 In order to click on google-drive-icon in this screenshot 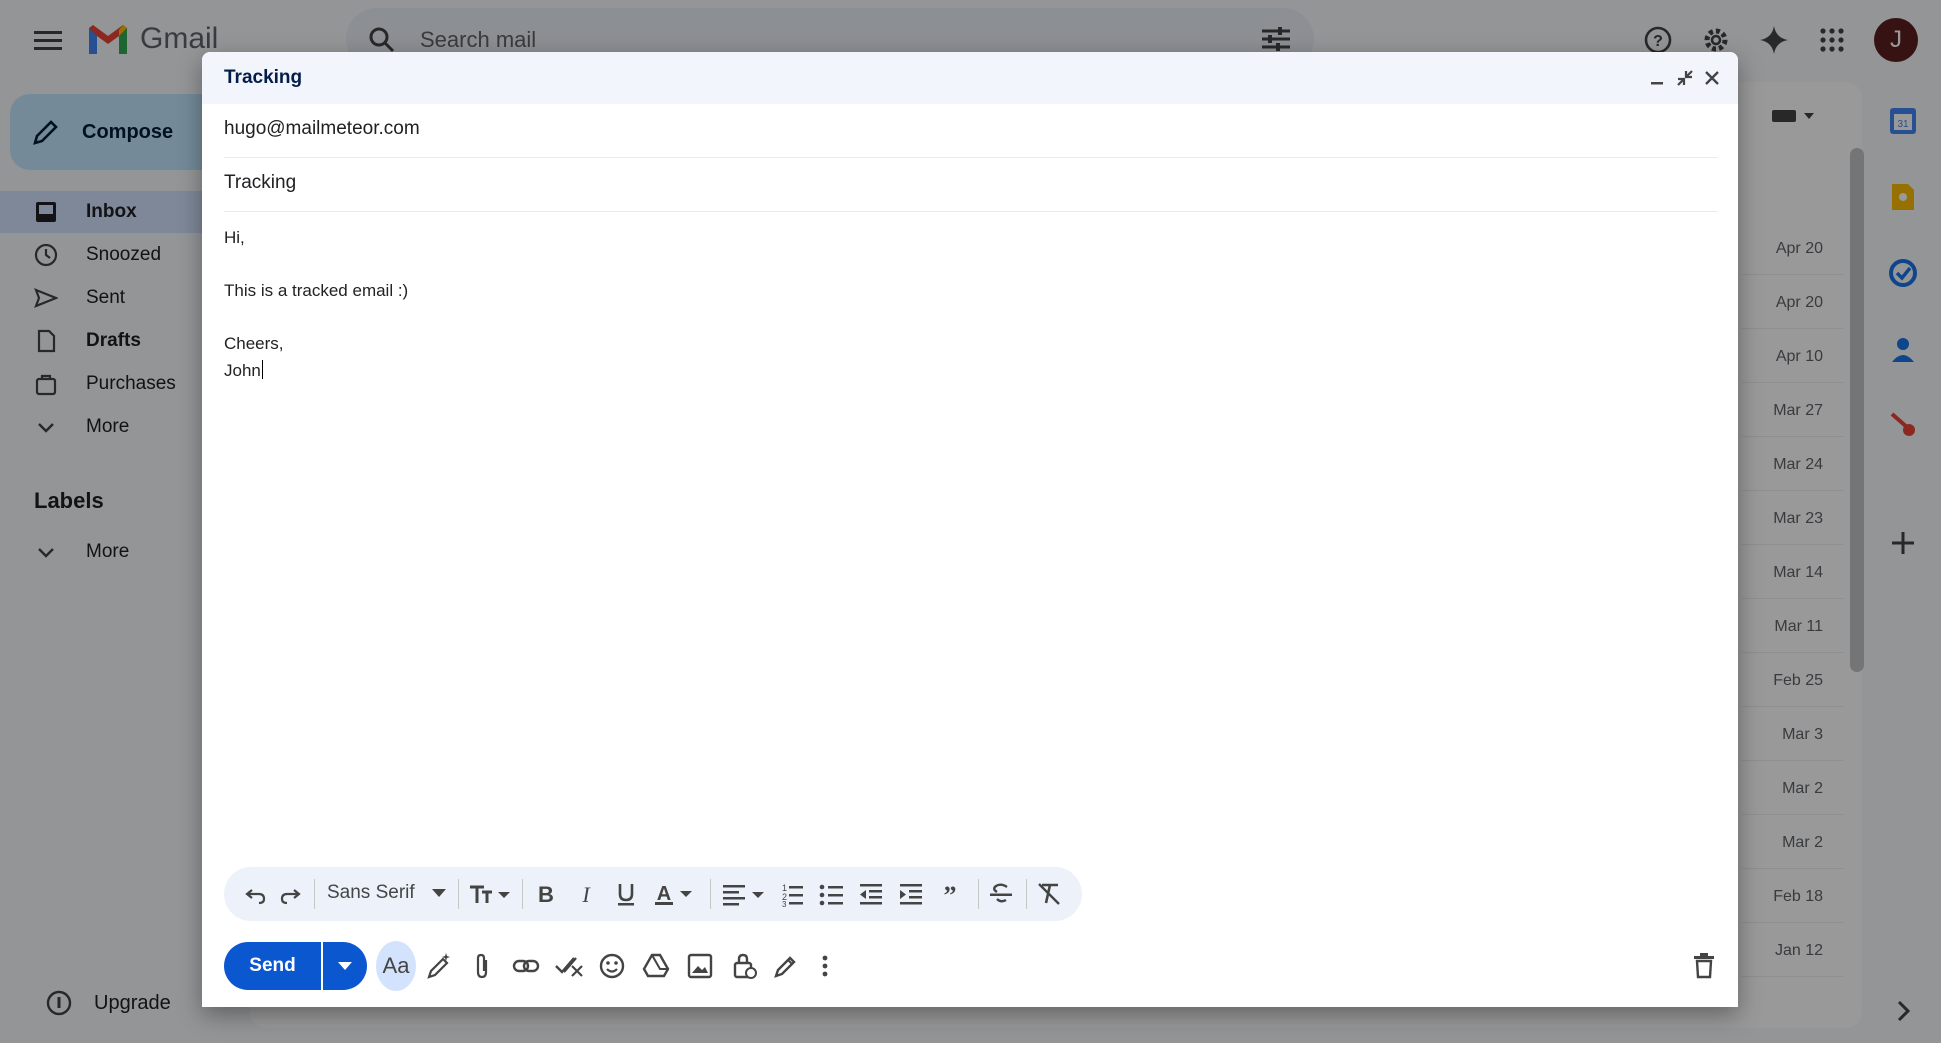, I will do `click(656, 966)`.